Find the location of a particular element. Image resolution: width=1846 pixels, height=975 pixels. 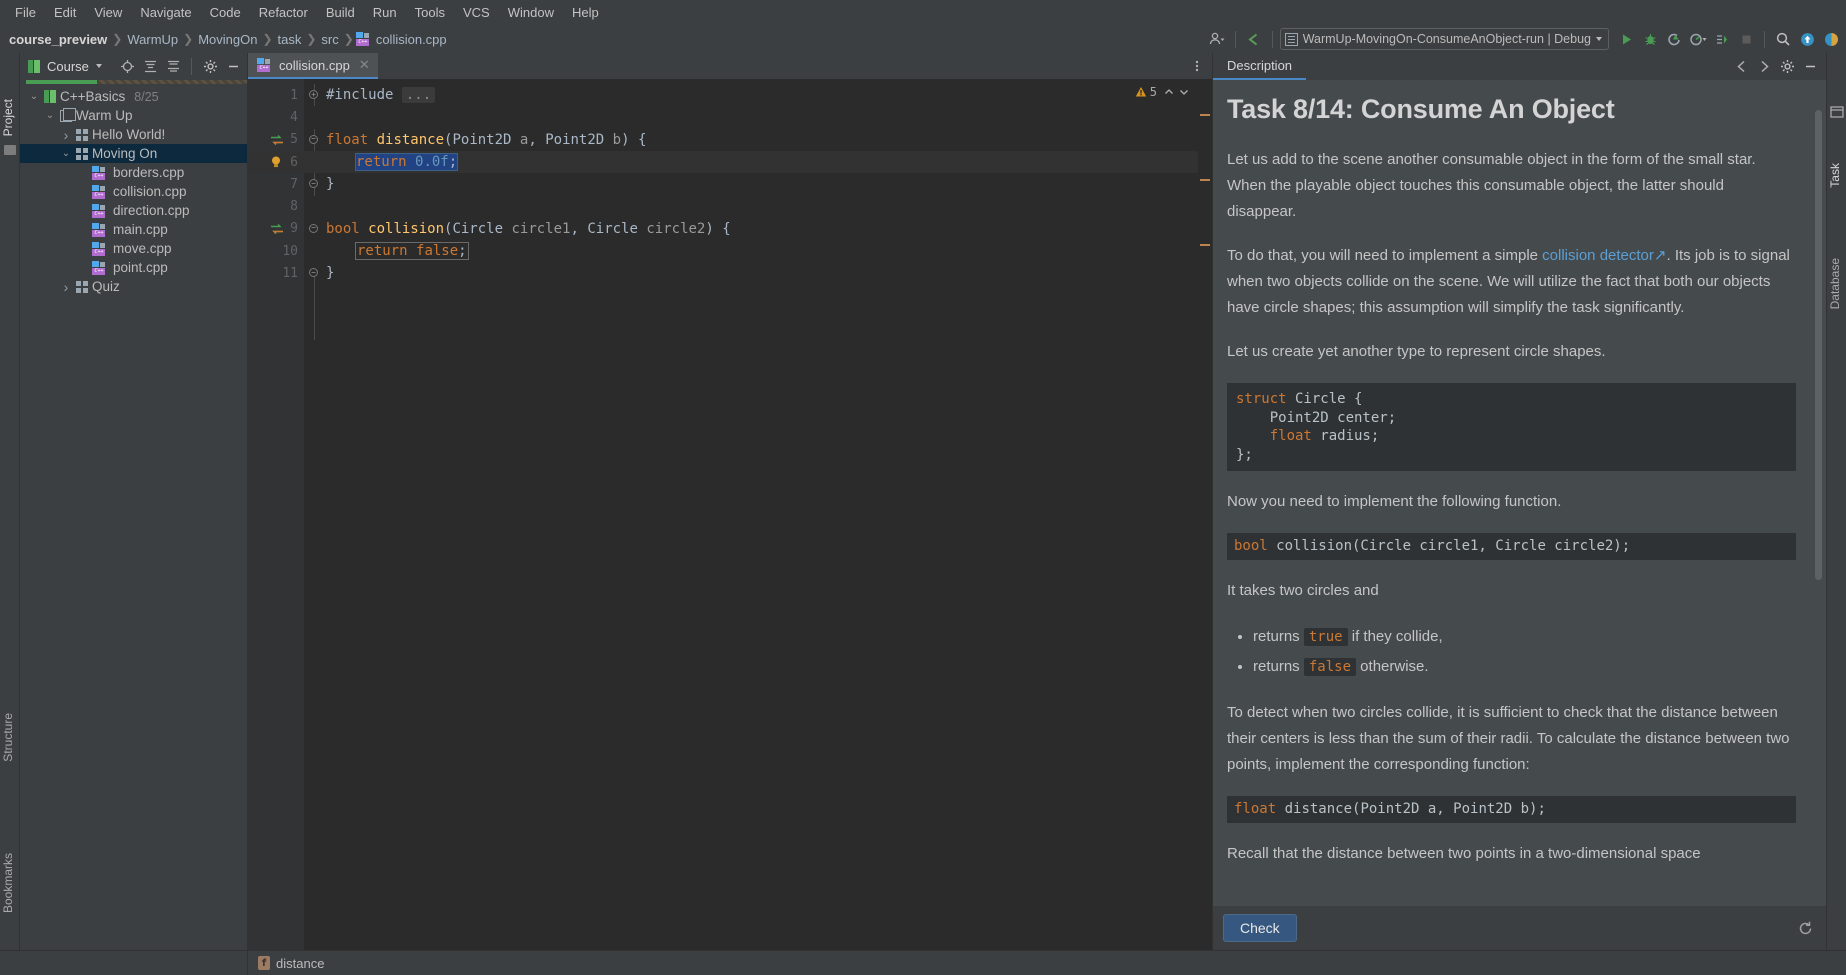

stop-icon is located at coordinates (1746, 39).